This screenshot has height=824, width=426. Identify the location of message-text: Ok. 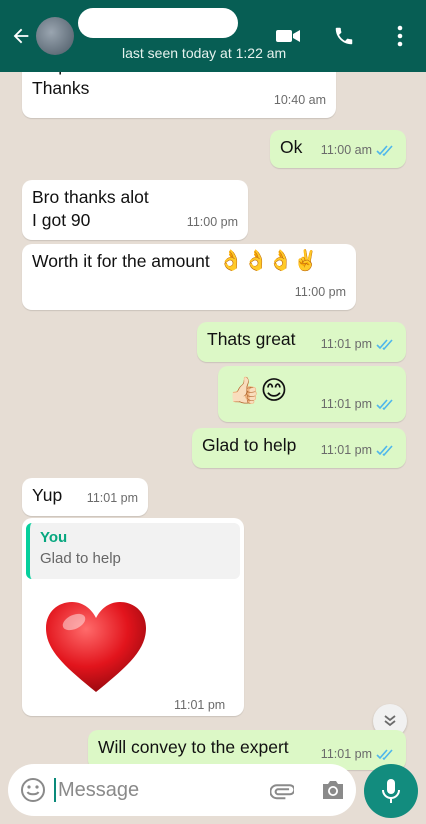
(291, 147).